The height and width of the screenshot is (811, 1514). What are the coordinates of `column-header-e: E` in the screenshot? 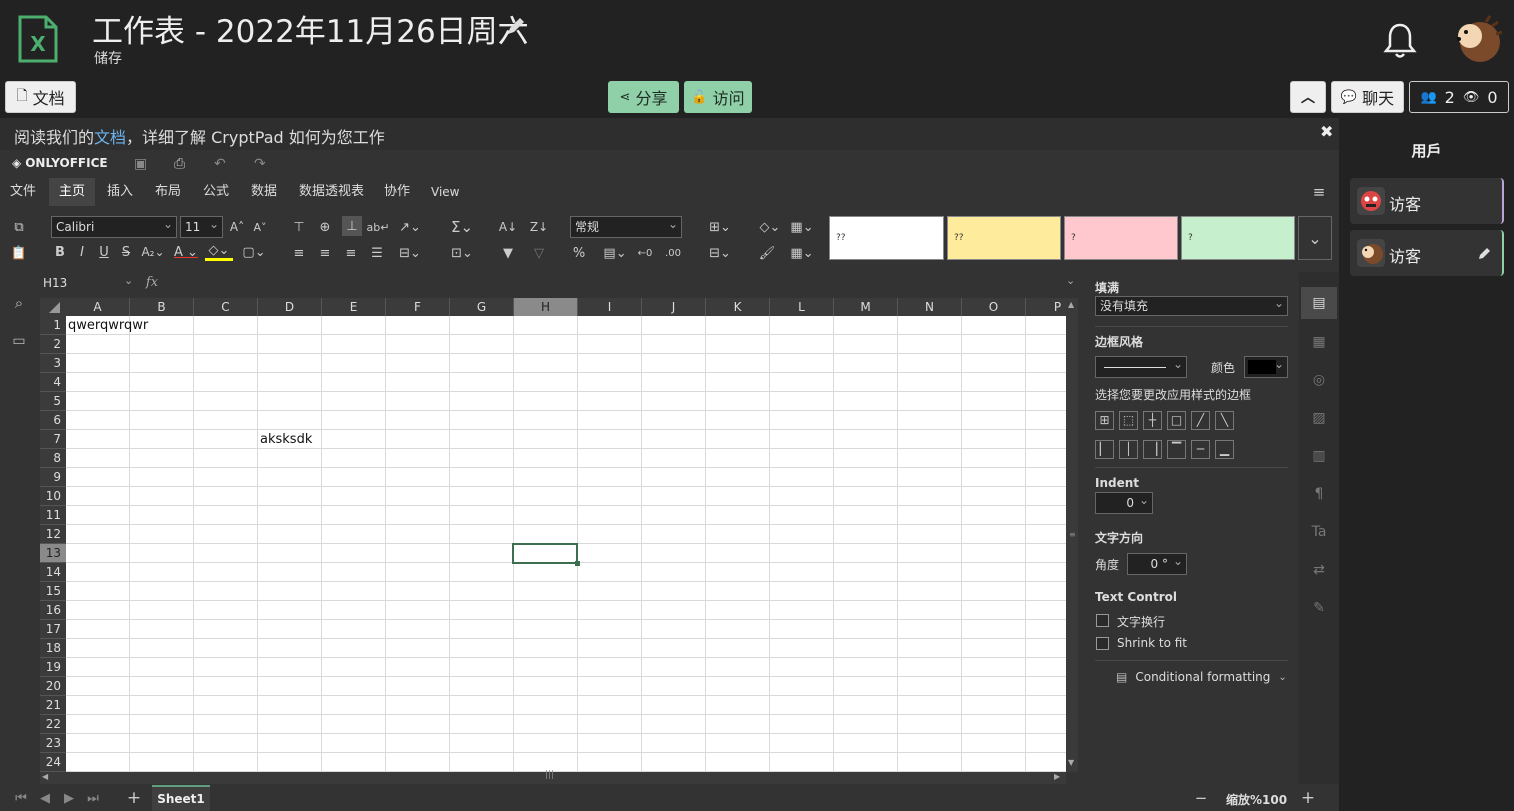 It's located at (354, 307).